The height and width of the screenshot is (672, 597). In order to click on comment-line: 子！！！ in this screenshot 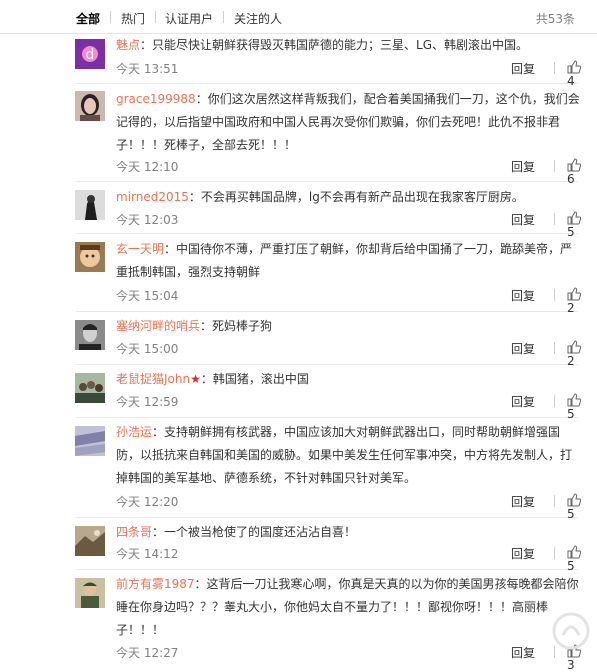, I will do `click(140, 630)`.